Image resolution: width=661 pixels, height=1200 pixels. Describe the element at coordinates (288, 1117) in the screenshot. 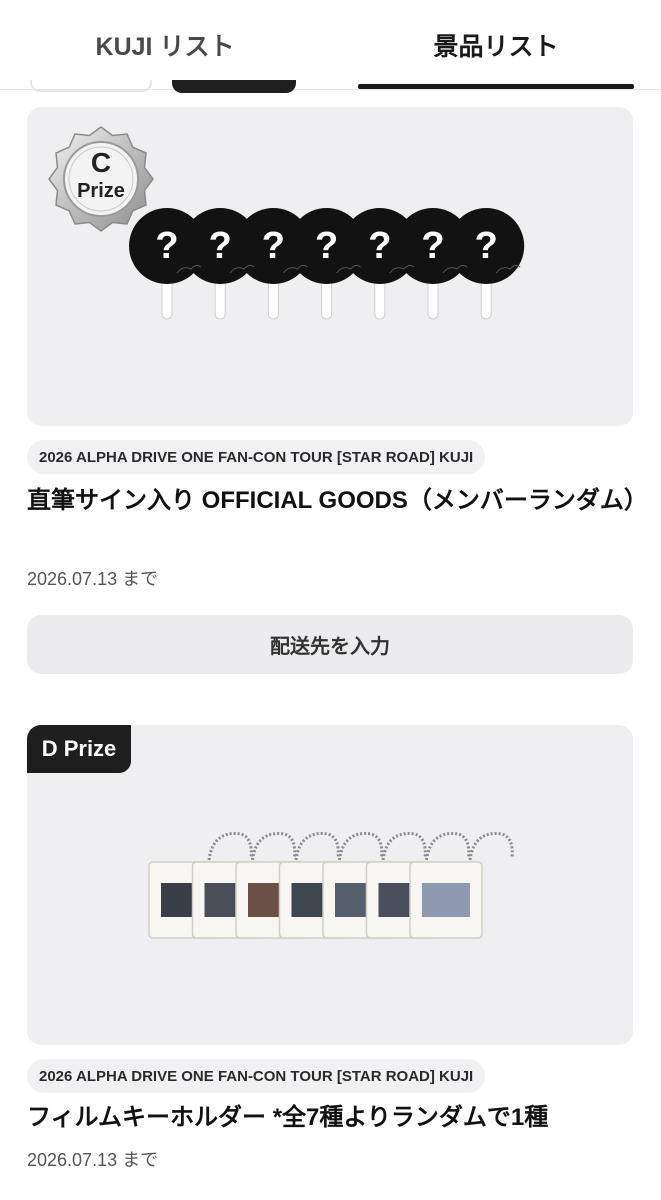

I see `prize-title: フィルムキーホルダー *全7種よりランダムで1種` at that location.